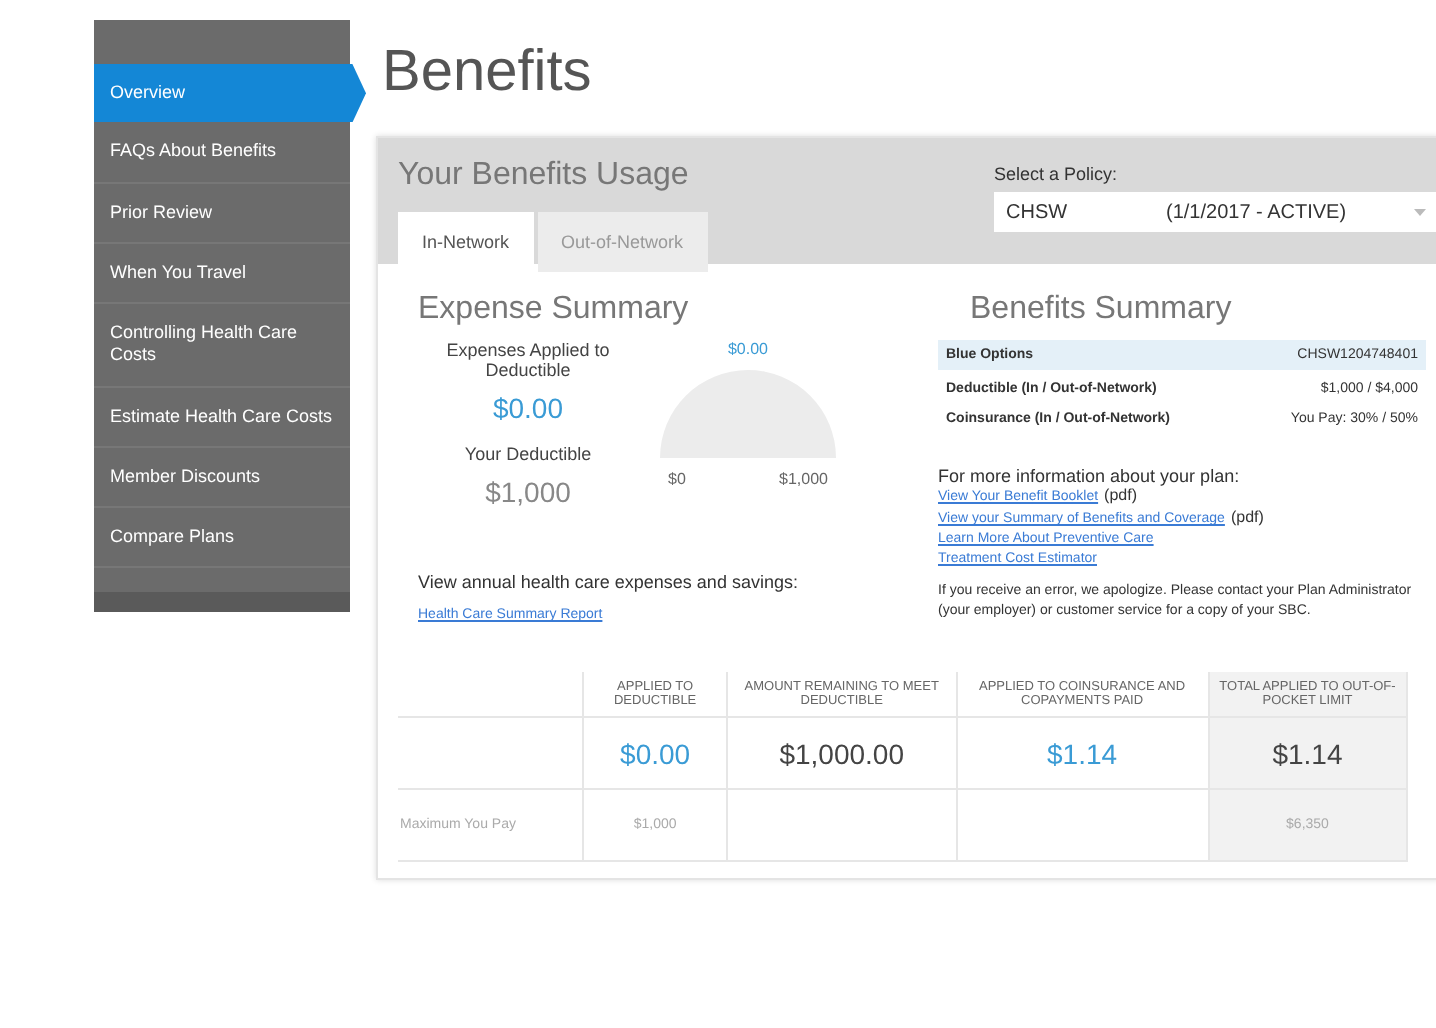 The image size is (1436, 1028). I want to click on sidebar-item: Member Discounts, so click(222, 477).